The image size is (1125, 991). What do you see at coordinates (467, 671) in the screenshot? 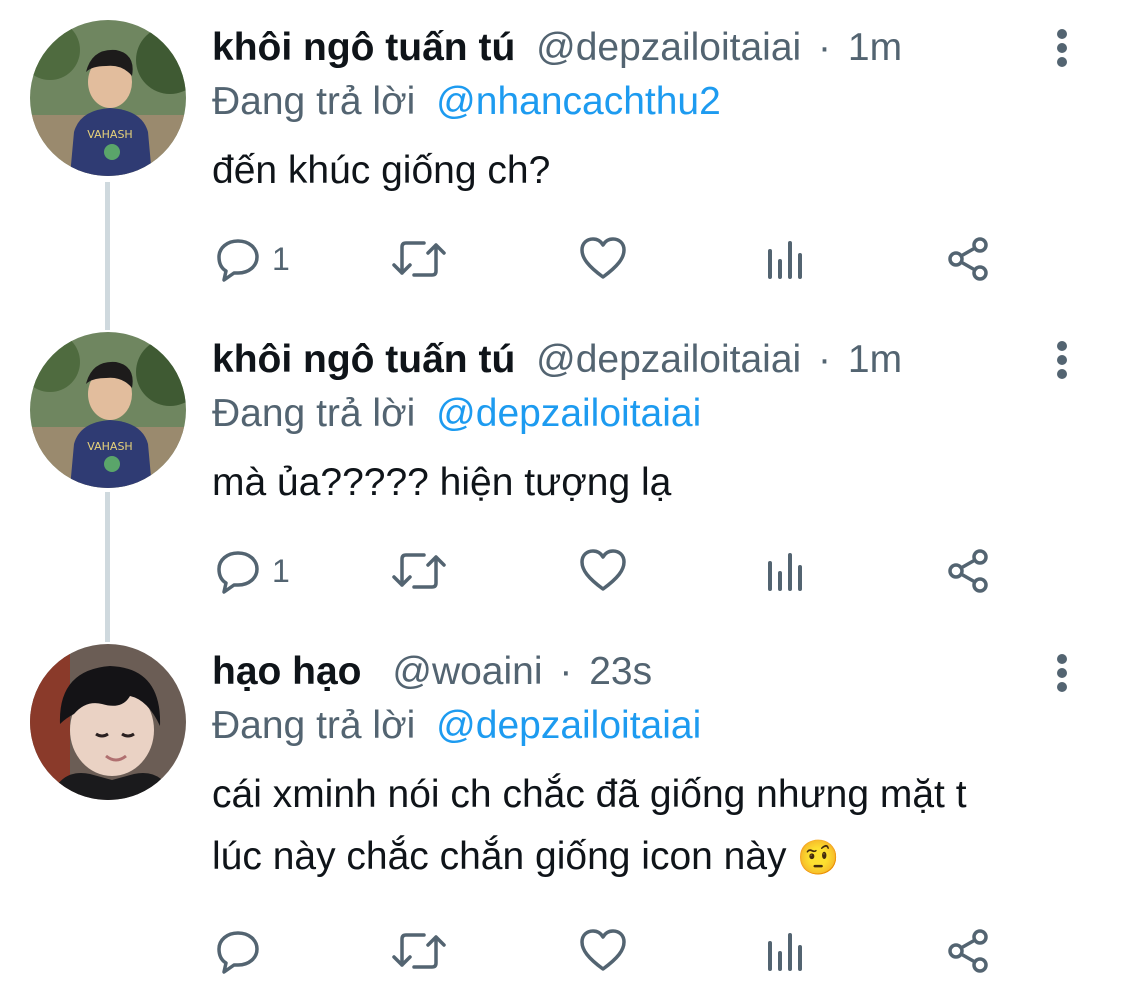
I see `username-handle: @woaini` at bounding box center [467, 671].